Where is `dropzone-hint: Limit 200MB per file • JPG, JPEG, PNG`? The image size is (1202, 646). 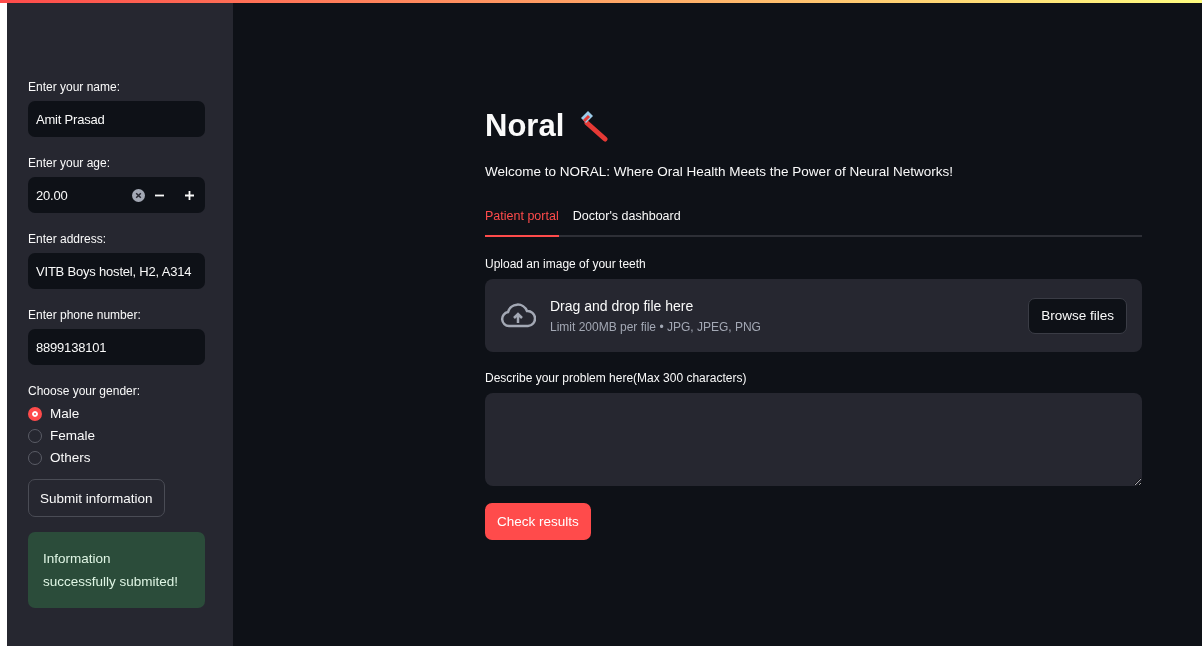 dropzone-hint: Limit 200MB per file • JPG, JPEG, PNG is located at coordinates (656, 326).